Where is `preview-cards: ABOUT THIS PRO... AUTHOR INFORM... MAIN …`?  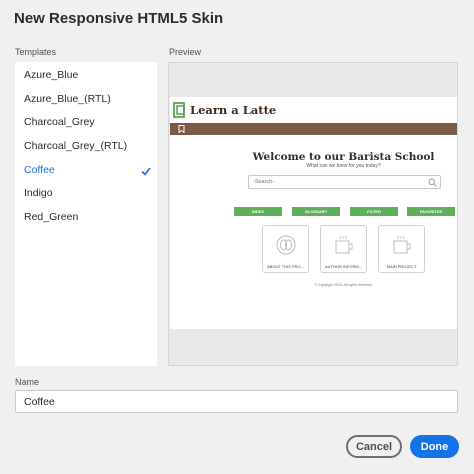
preview-cards: ABOUT THIS PRO... AUTHOR INFORM... MAIN … is located at coordinates (344, 249).